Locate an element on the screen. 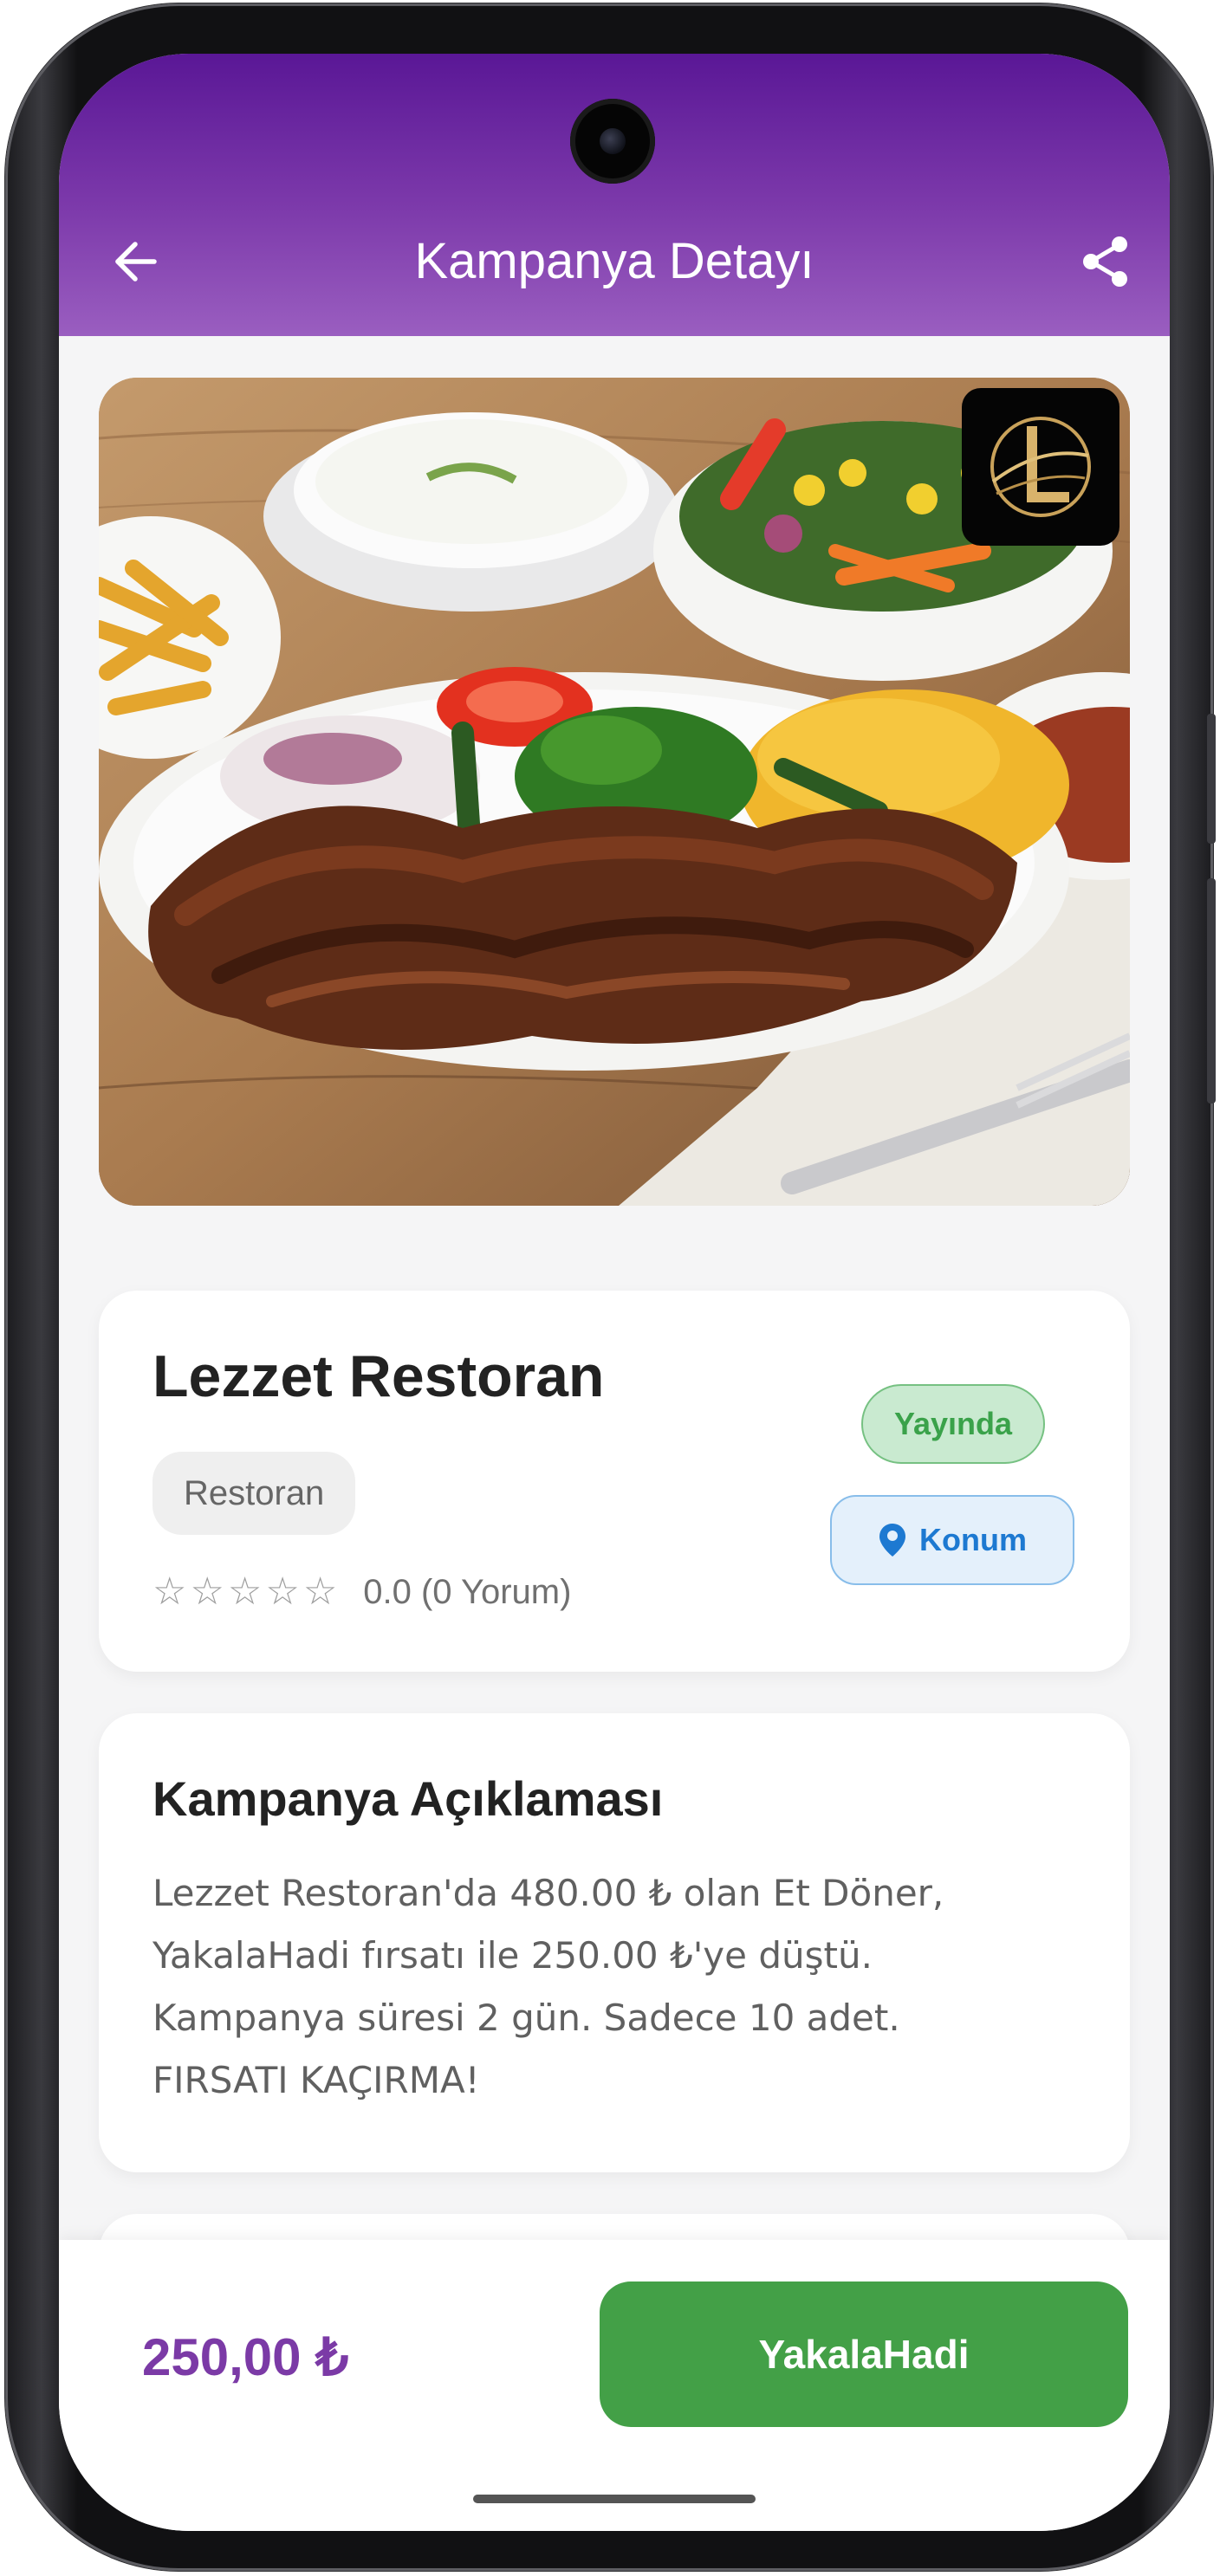 The width and height of the screenshot is (1220, 2576). share-icon is located at coordinates (1105, 261).